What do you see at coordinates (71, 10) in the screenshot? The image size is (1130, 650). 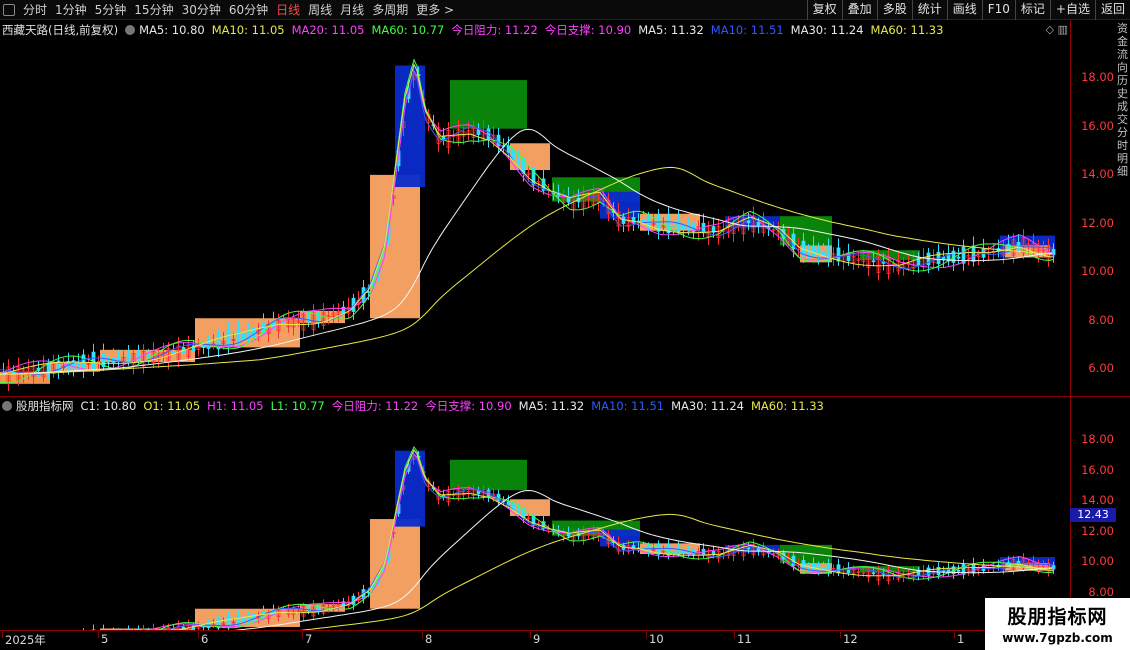 I see `period-tab-1: 1分钟` at bounding box center [71, 10].